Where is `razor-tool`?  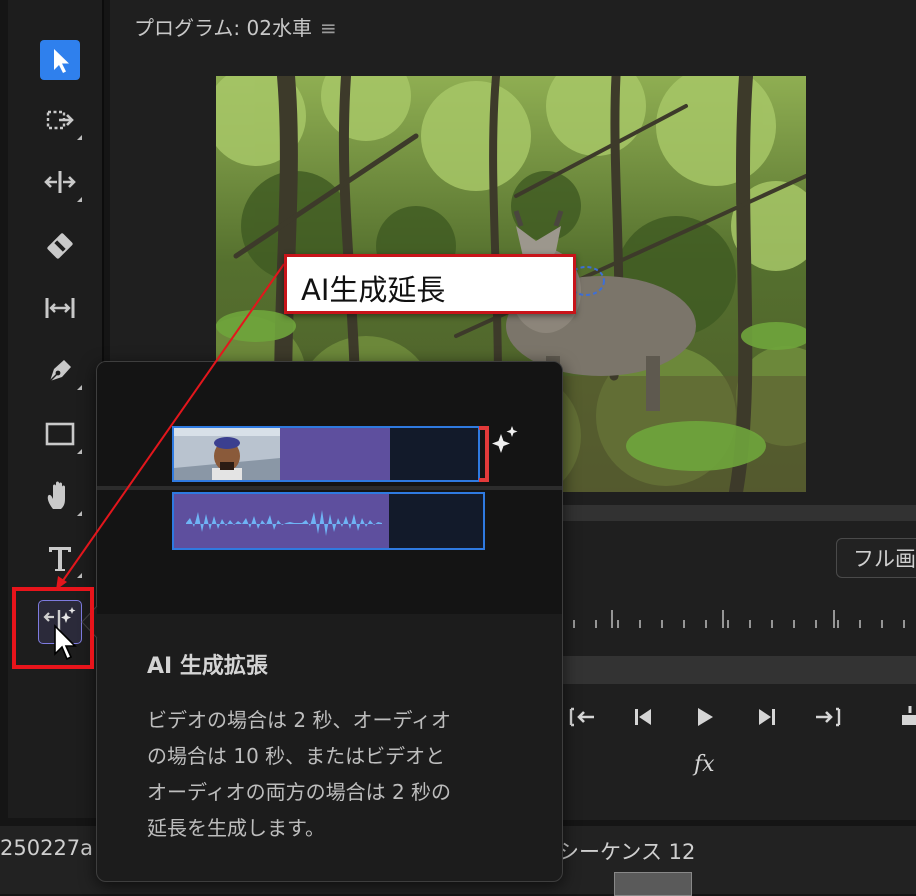 razor-tool is located at coordinates (60, 246).